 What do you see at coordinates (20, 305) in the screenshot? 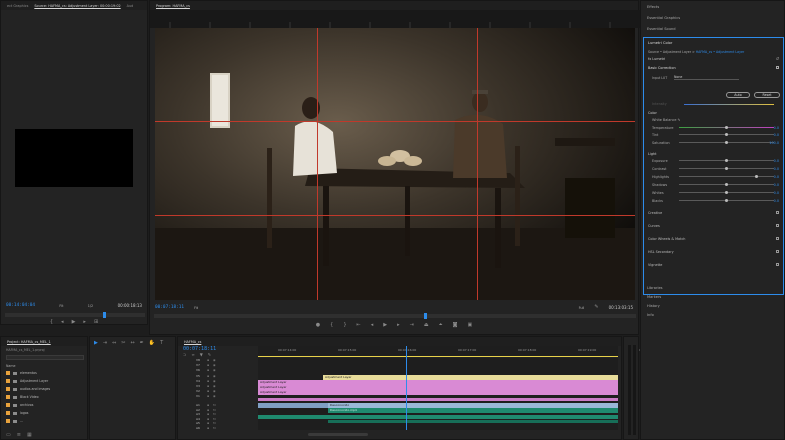
I see `source-timecode: 00:14:04:04` at bounding box center [20, 305].